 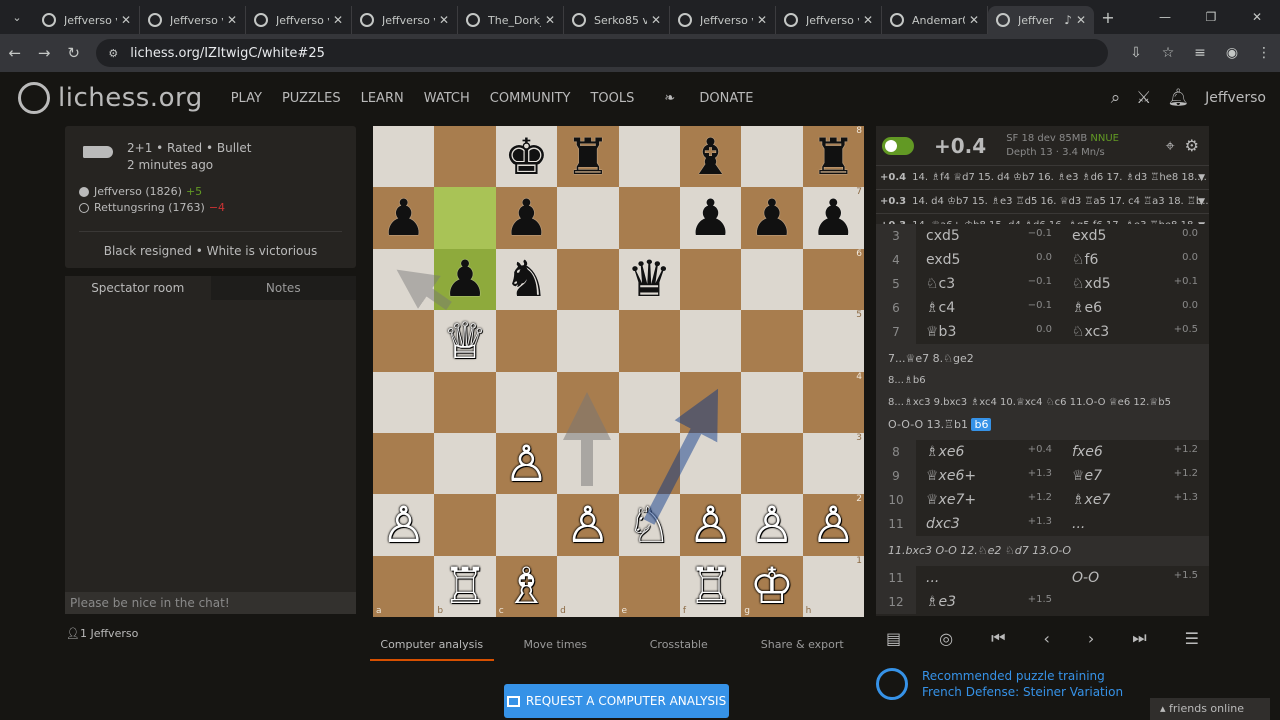 What do you see at coordinates (1091, 638) in the screenshot?
I see `next-move-icon: ›` at bounding box center [1091, 638].